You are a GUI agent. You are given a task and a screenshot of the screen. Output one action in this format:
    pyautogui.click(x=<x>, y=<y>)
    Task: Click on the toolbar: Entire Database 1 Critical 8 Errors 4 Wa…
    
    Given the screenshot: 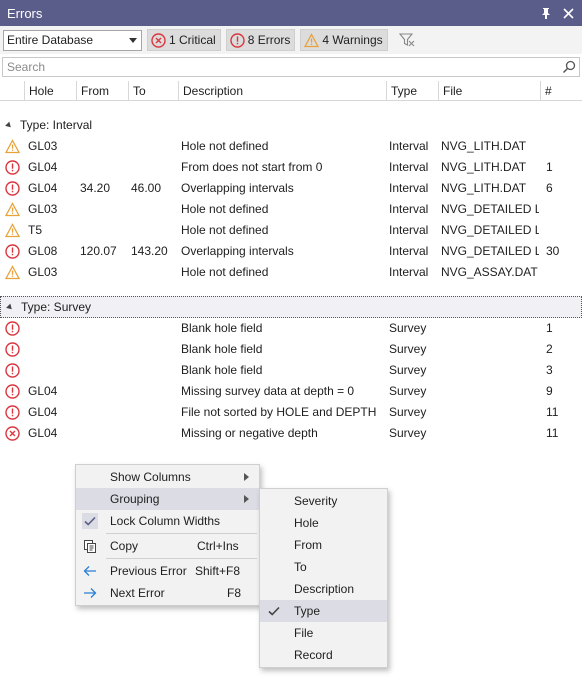 What is the action you would take?
    pyautogui.click(x=291, y=40)
    